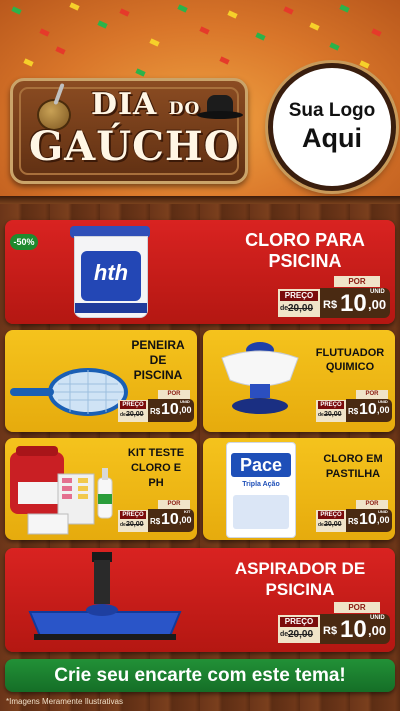  What do you see at coordinates (134, 146) in the screenshot?
I see `event-title-line2: GAÚCHO` at bounding box center [134, 146].